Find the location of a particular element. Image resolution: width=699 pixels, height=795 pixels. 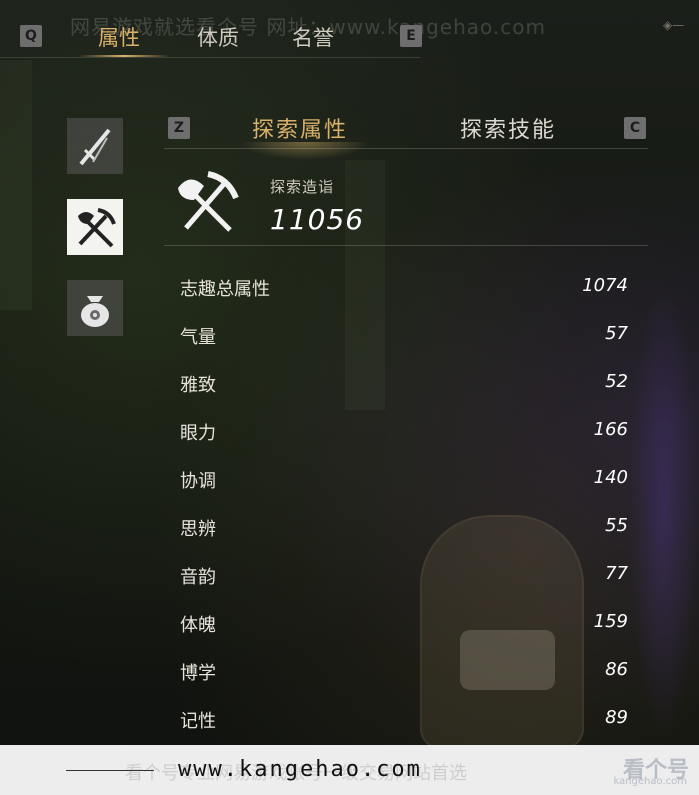

stat-row: 博学 86 is located at coordinates (404, 674).